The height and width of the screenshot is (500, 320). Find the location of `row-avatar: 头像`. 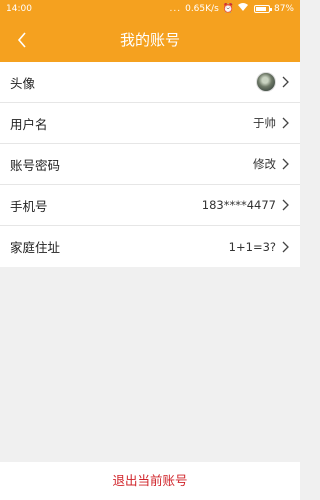

row-avatar: 头像 is located at coordinates (150, 82).